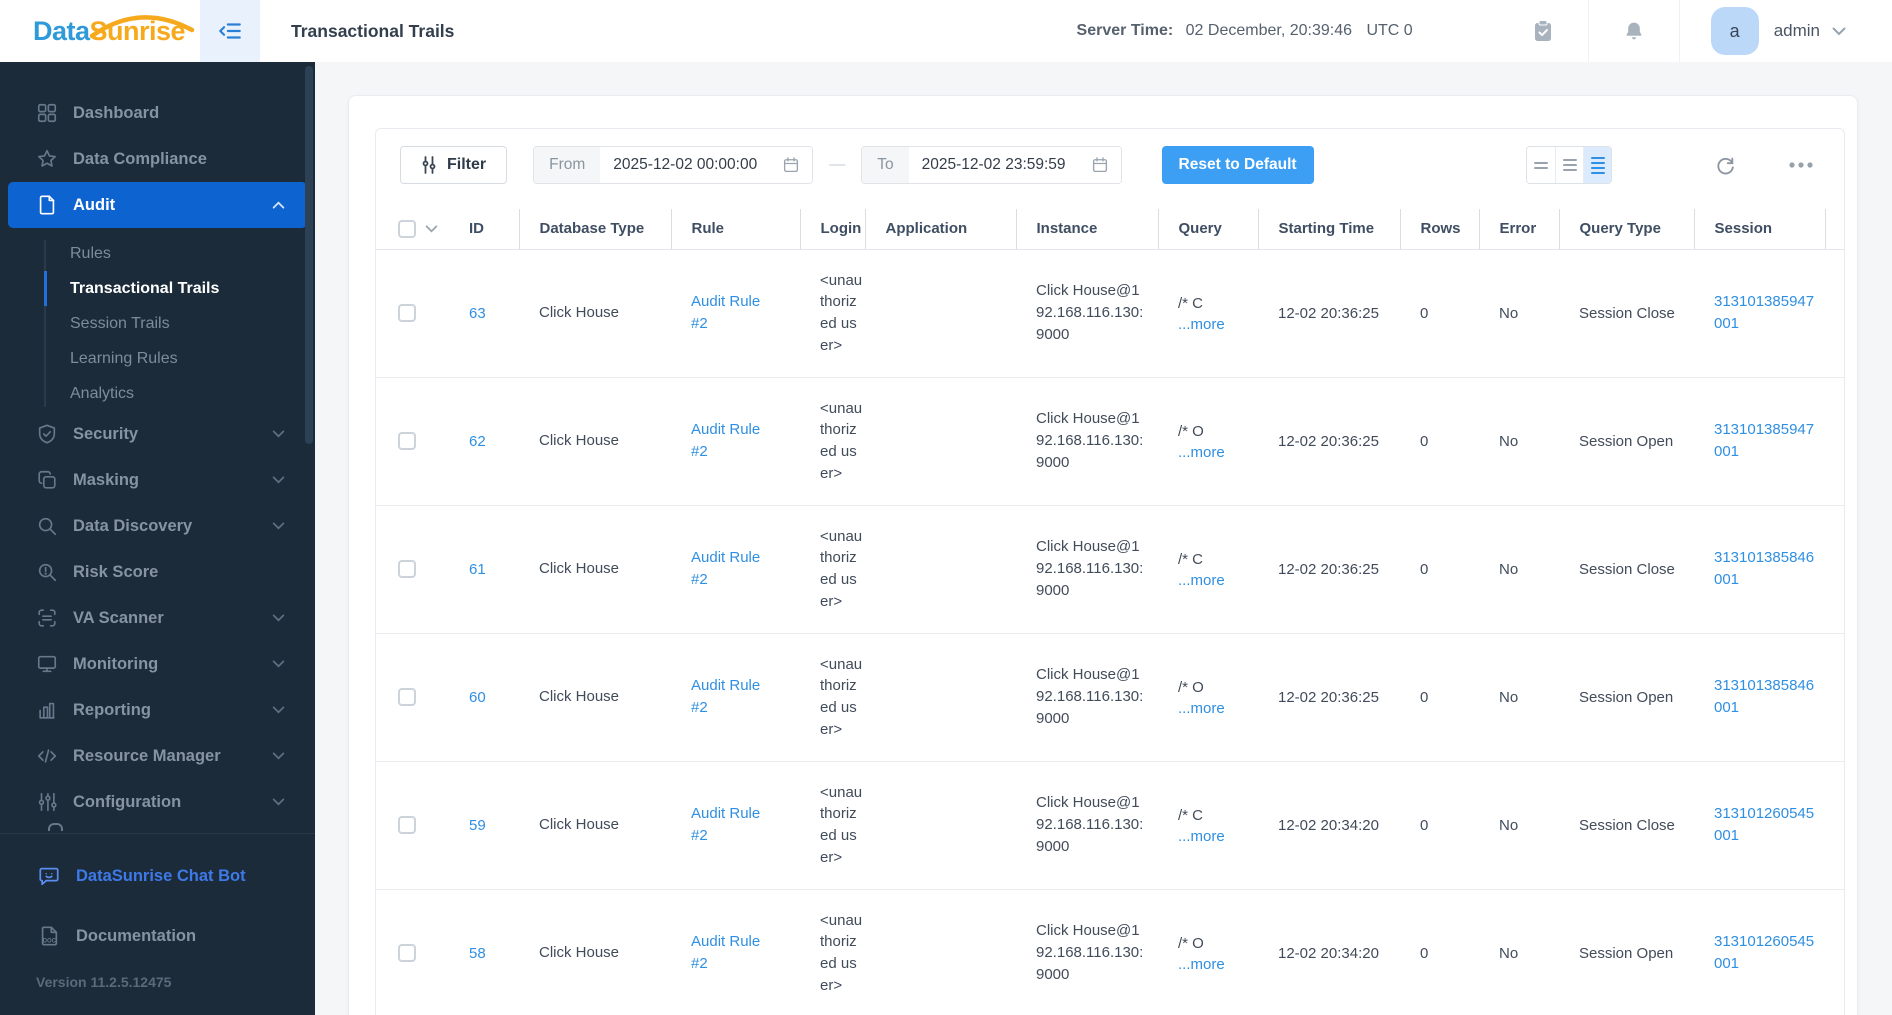 The height and width of the screenshot is (1015, 1892). What do you see at coordinates (1569, 165) in the screenshot?
I see `density-medium-button` at bounding box center [1569, 165].